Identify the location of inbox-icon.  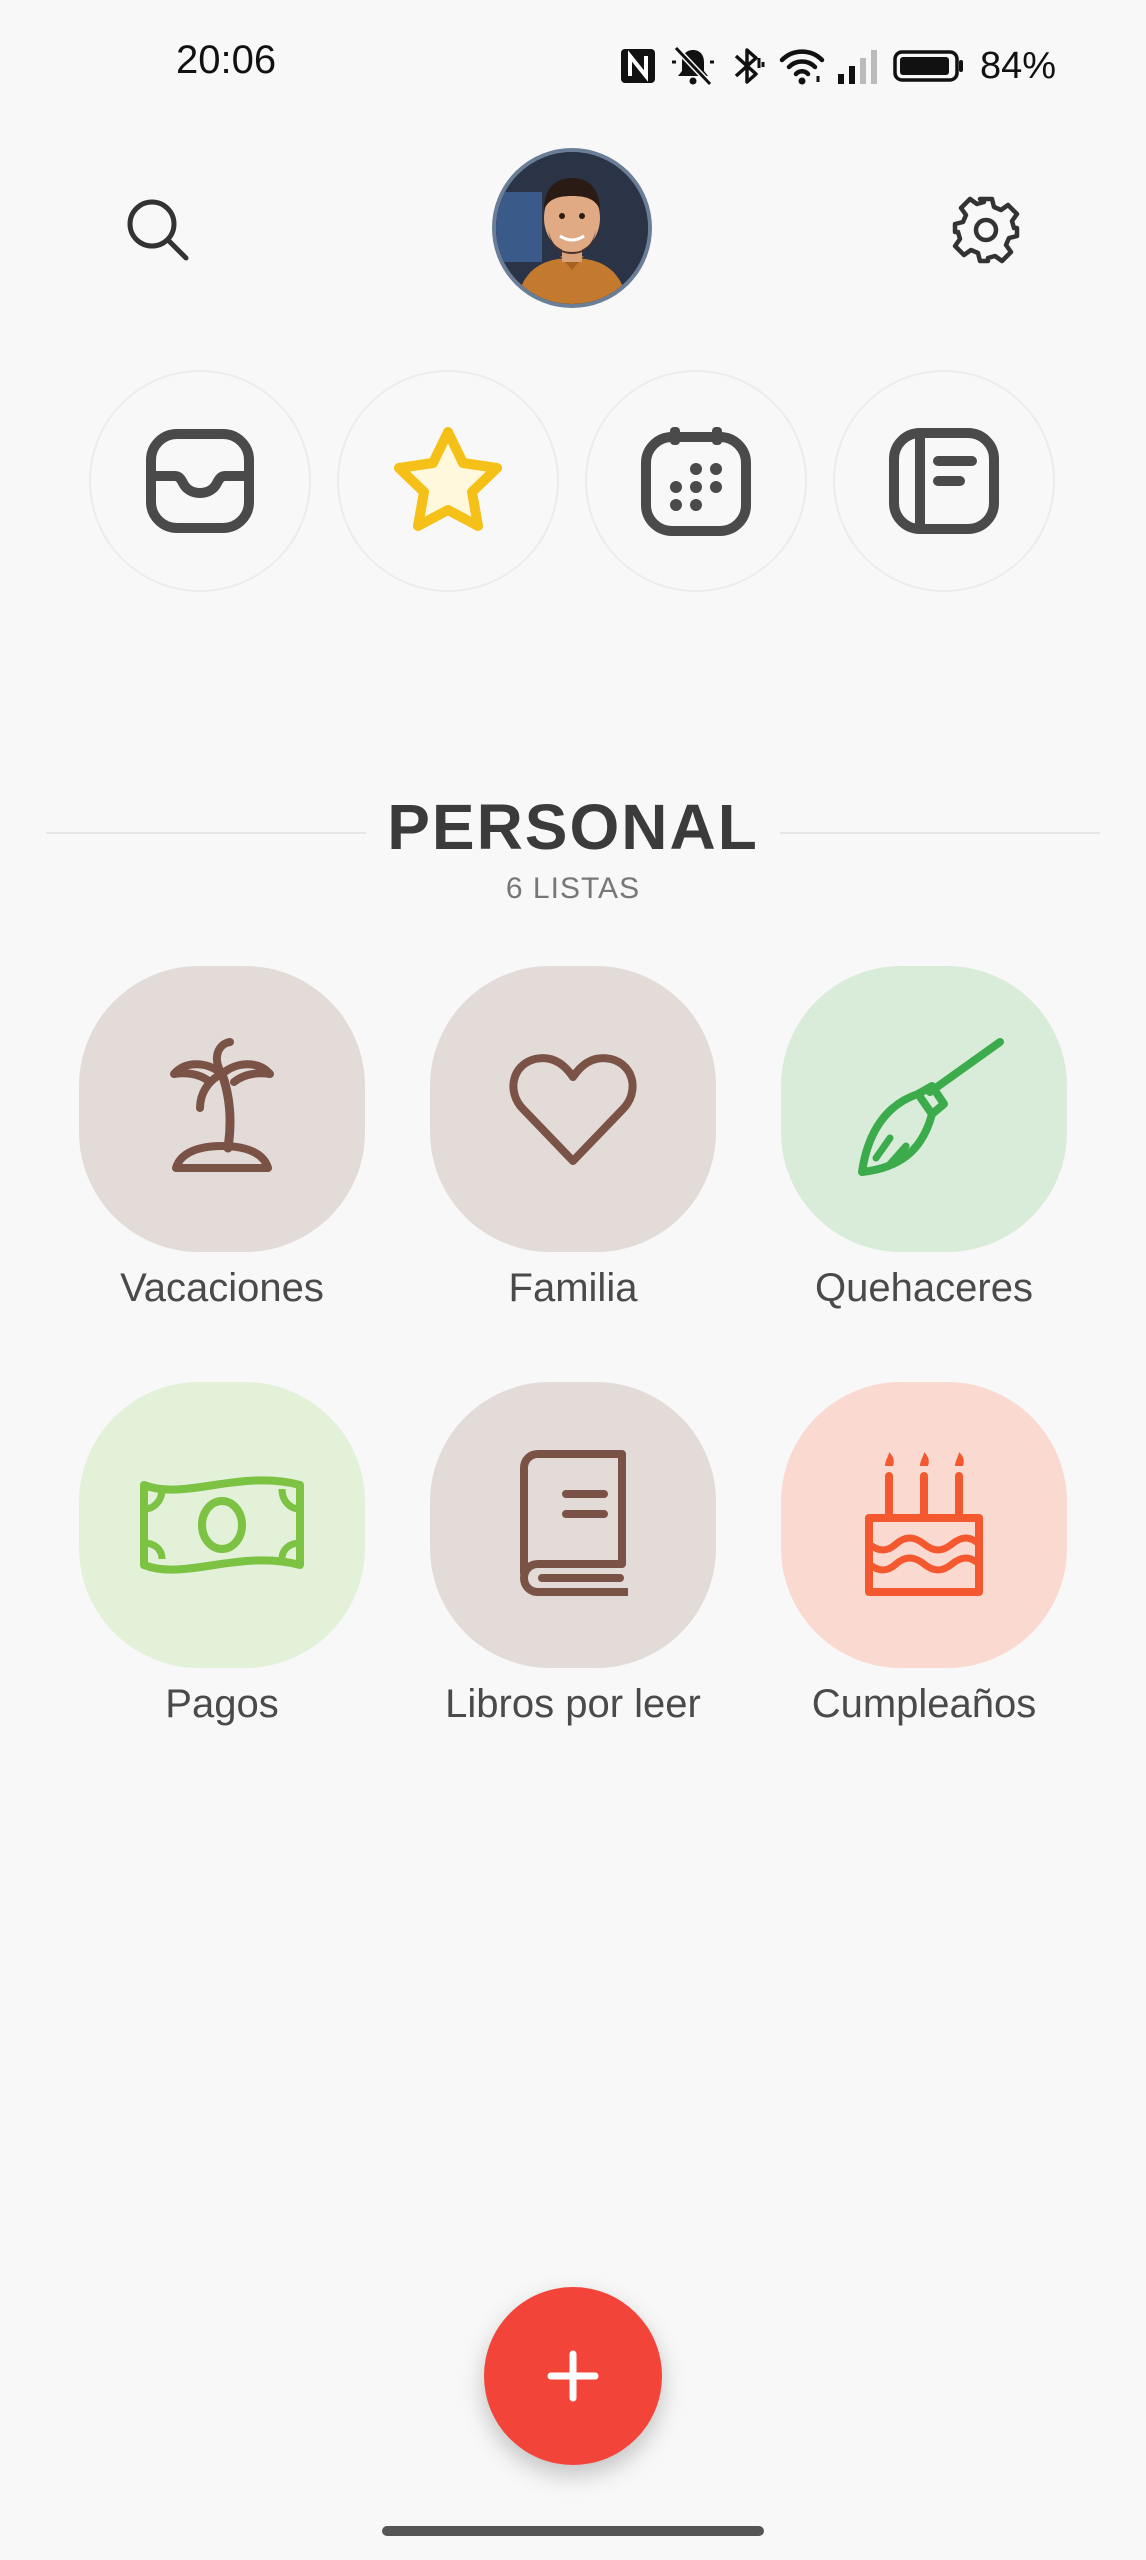
(200, 481).